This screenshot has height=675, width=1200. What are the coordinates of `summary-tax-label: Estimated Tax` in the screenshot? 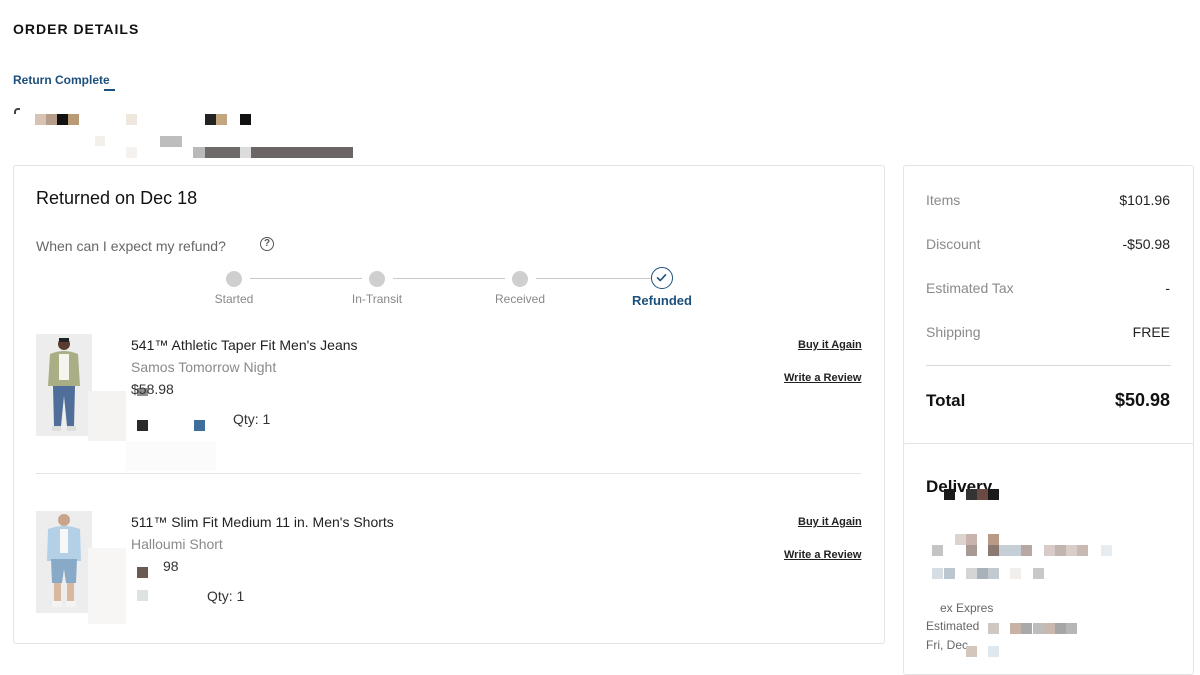 It's located at (970, 288).